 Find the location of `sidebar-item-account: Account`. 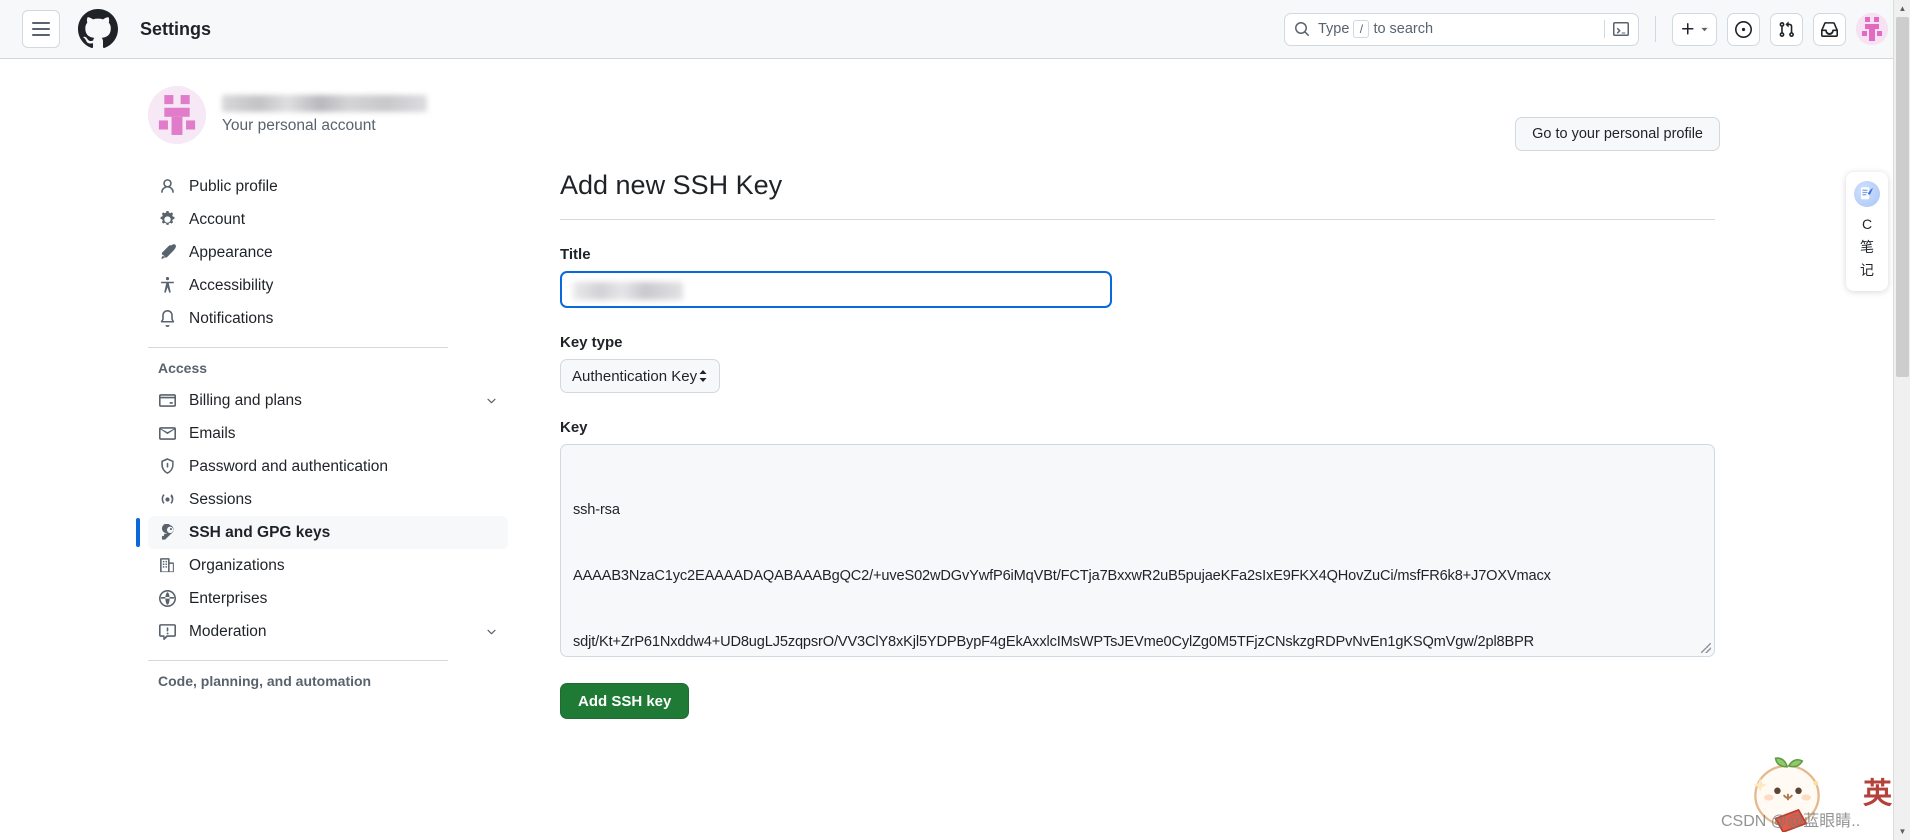

sidebar-item-account: Account is located at coordinates (328, 219).